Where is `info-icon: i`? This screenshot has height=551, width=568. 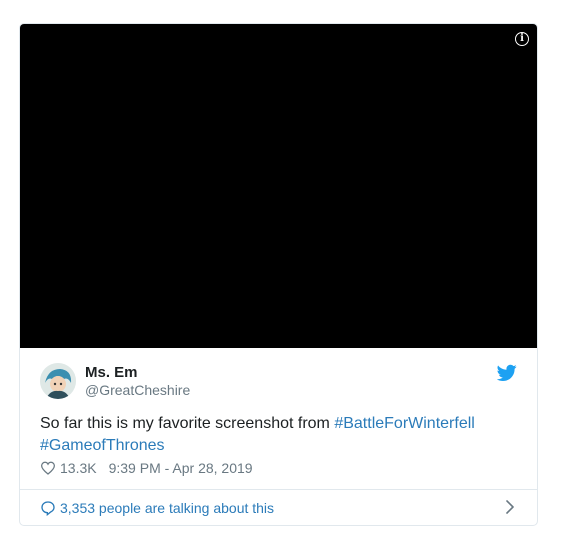 info-icon: i is located at coordinates (522, 39).